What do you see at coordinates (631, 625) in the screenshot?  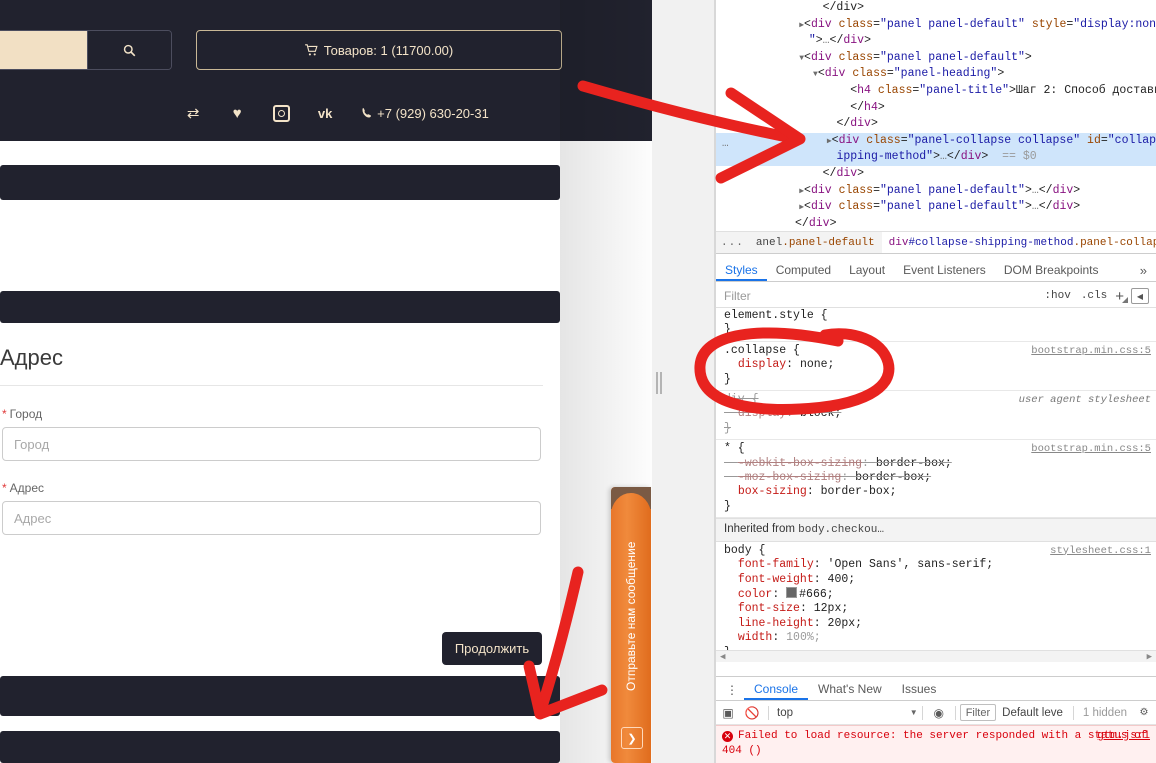 I see `feedback-tab: Отправьте нам сообщение ❯` at bounding box center [631, 625].